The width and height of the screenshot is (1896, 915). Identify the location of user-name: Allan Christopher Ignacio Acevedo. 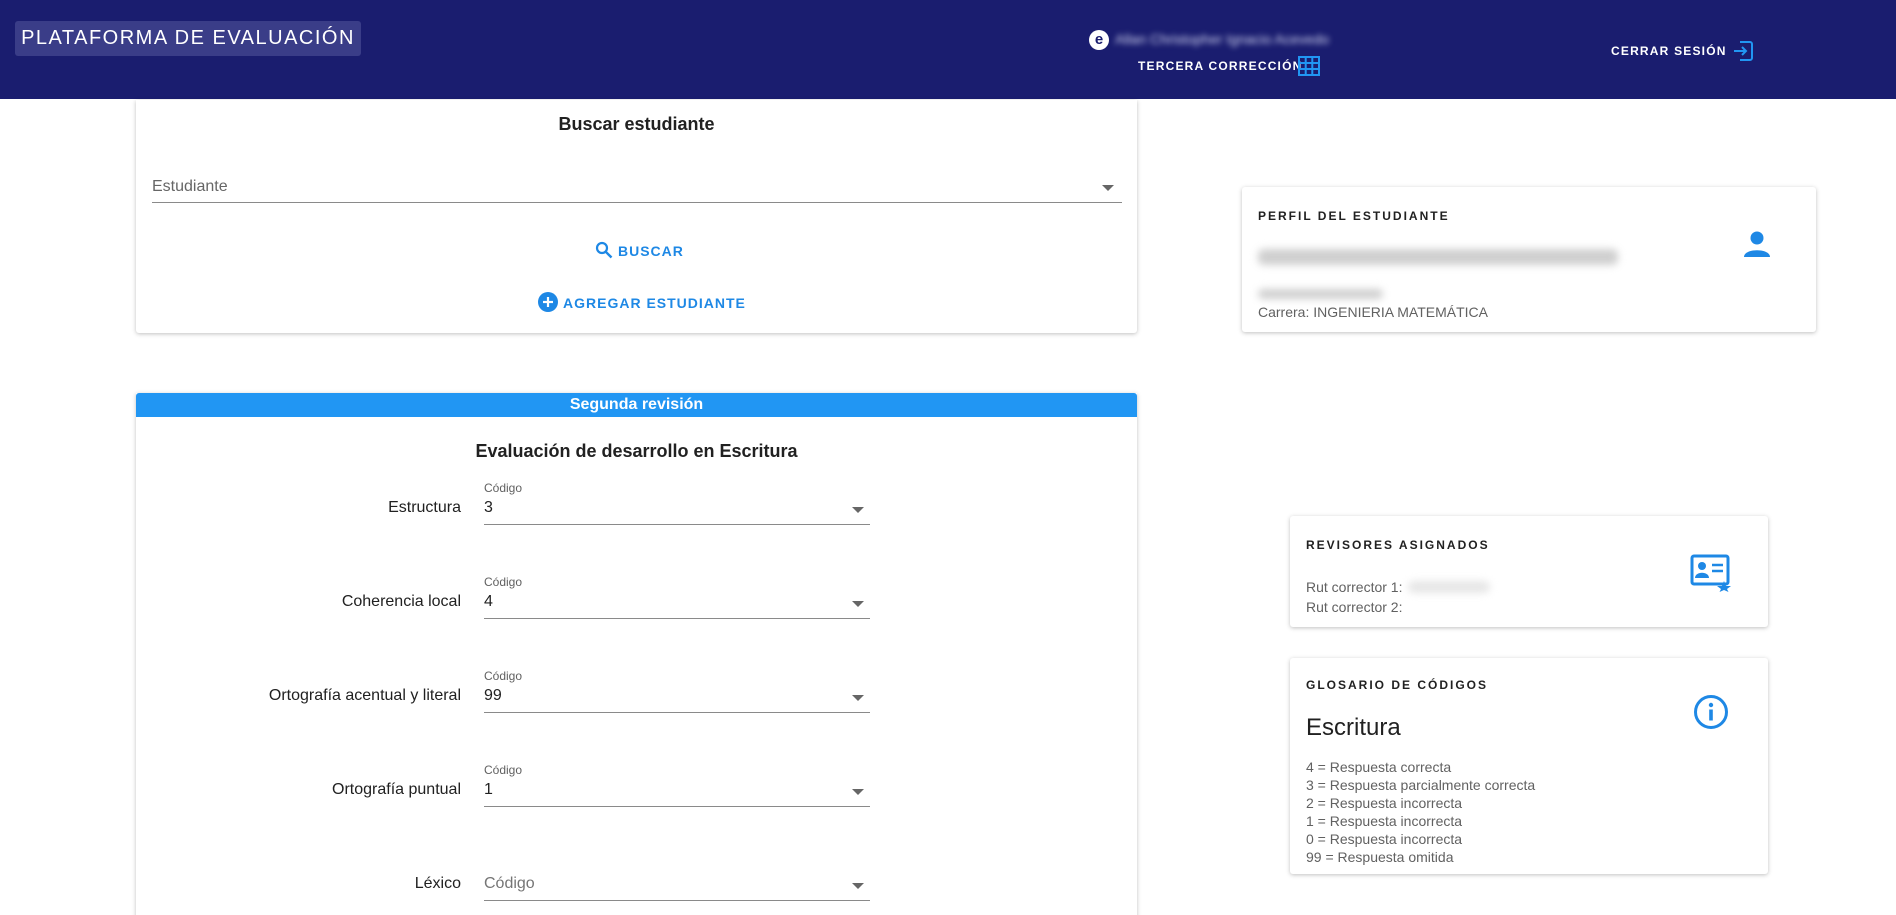
(1222, 39).